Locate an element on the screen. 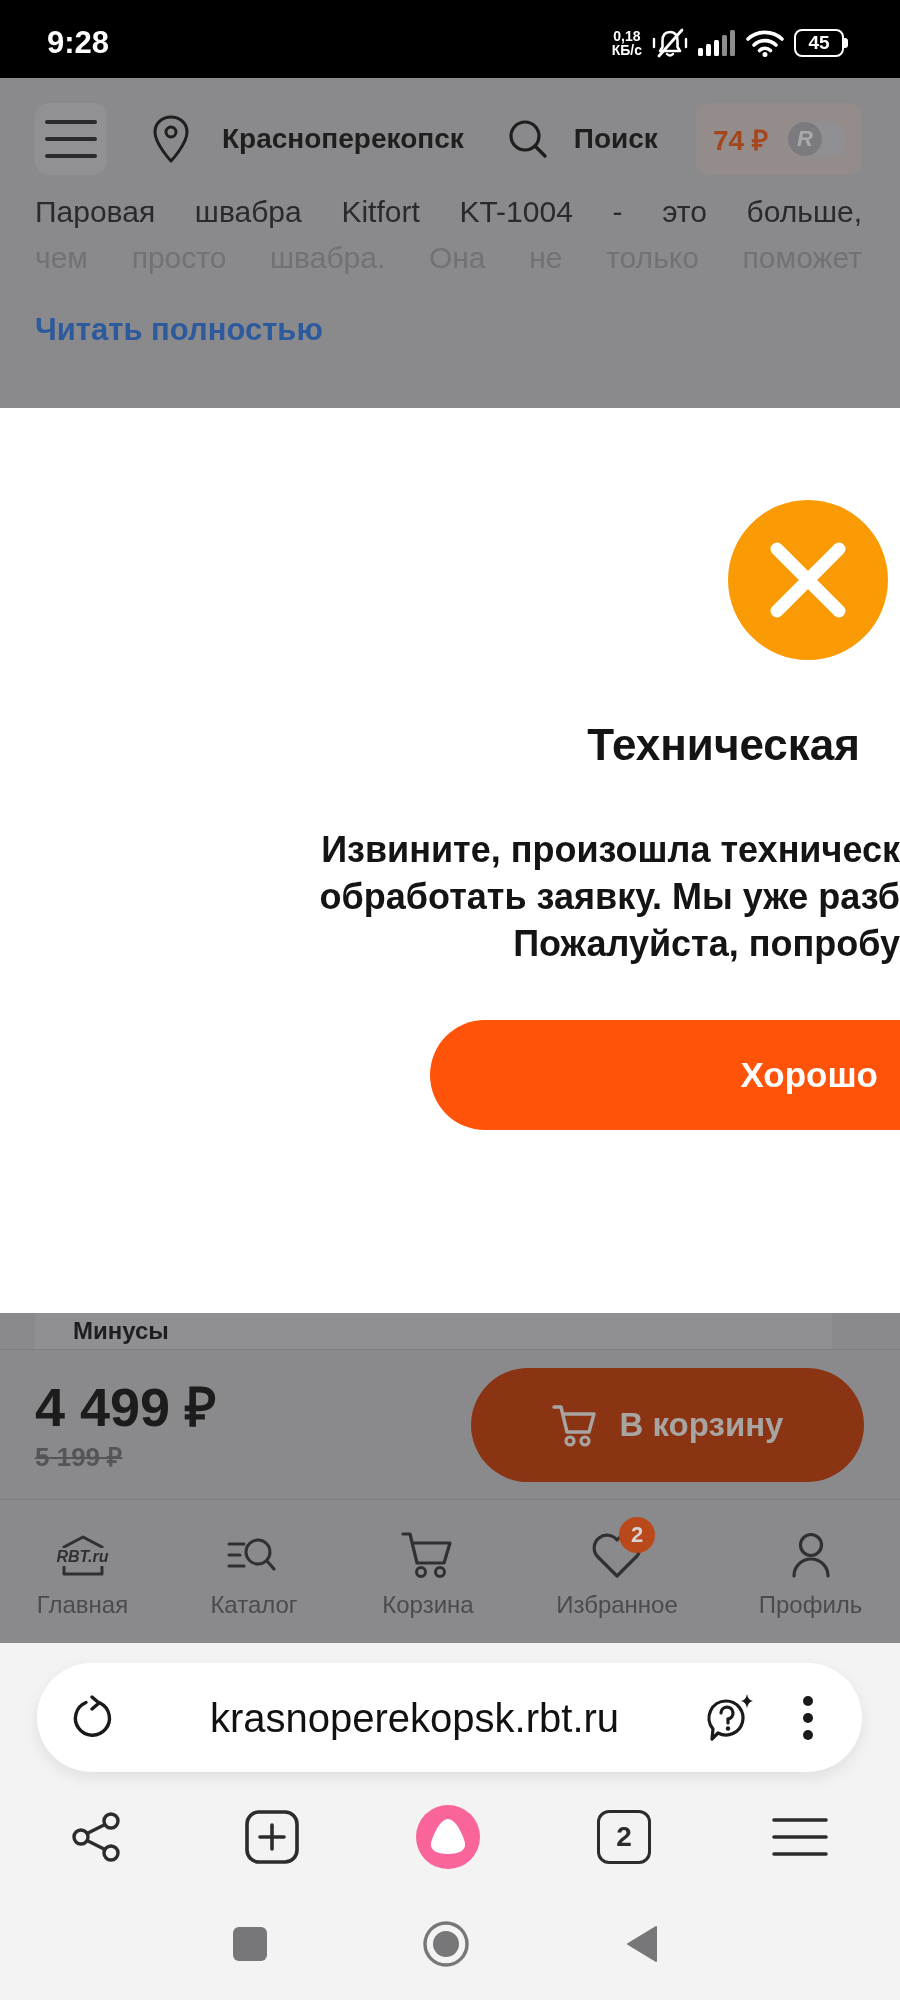 This screenshot has height=2000, width=900. network-speed: 0,18 КБ/с is located at coordinates (626, 43).